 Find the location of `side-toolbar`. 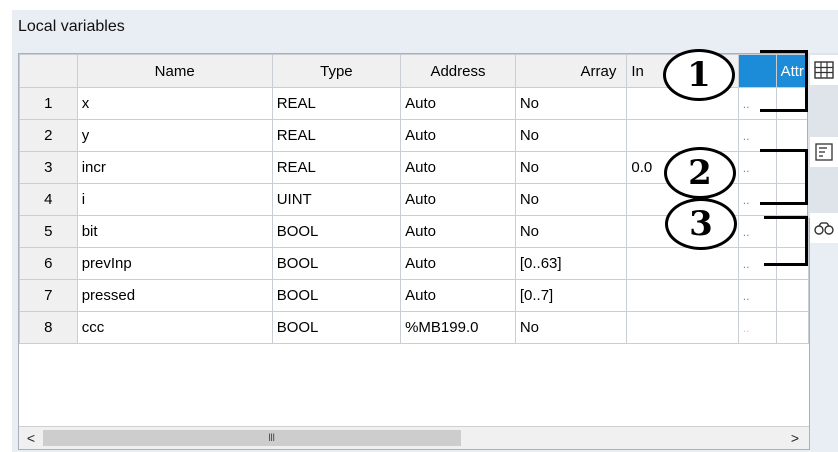

side-toolbar is located at coordinates (822, 148).